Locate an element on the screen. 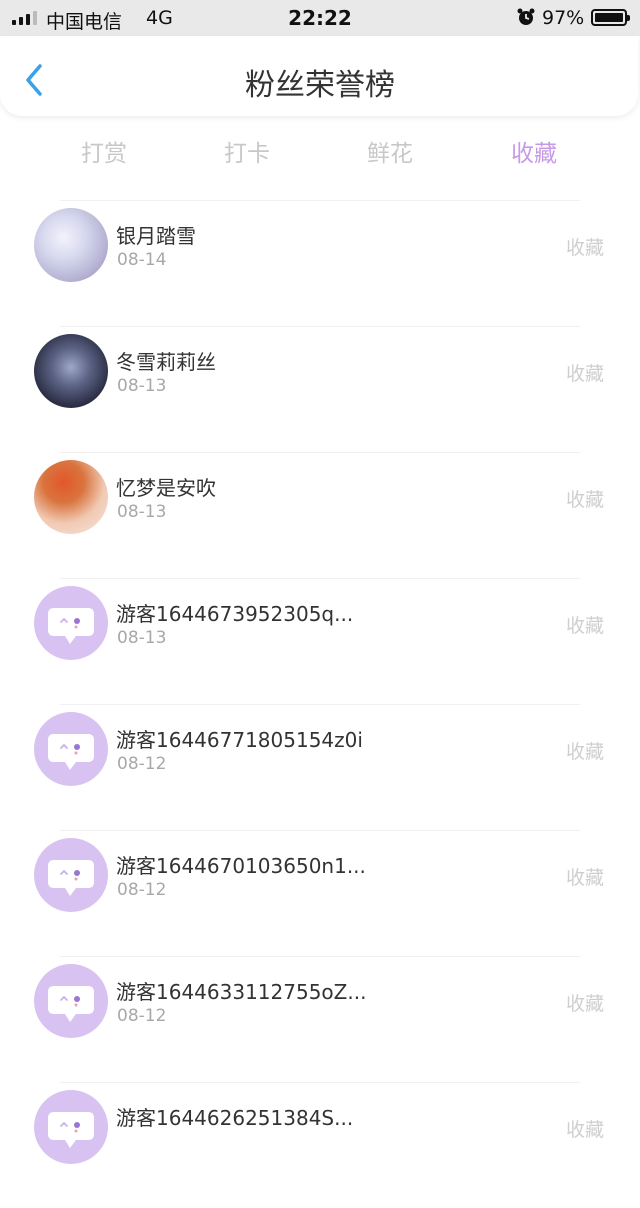 The image size is (640, 1208). item-date: 08-14 is located at coordinates (142, 260).